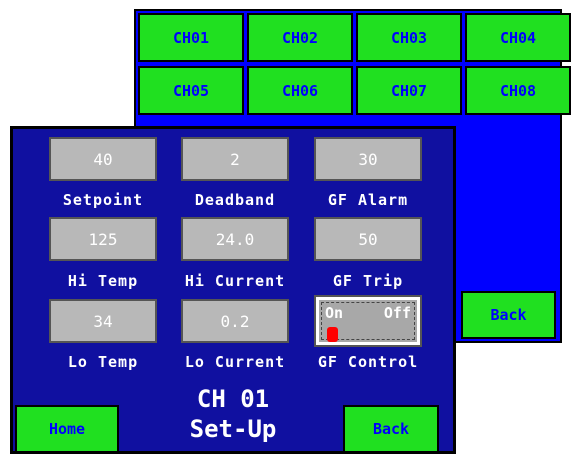 This screenshot has height=457, width=575. I want to click on hi-current-field: 24.0, so click(235, 239).